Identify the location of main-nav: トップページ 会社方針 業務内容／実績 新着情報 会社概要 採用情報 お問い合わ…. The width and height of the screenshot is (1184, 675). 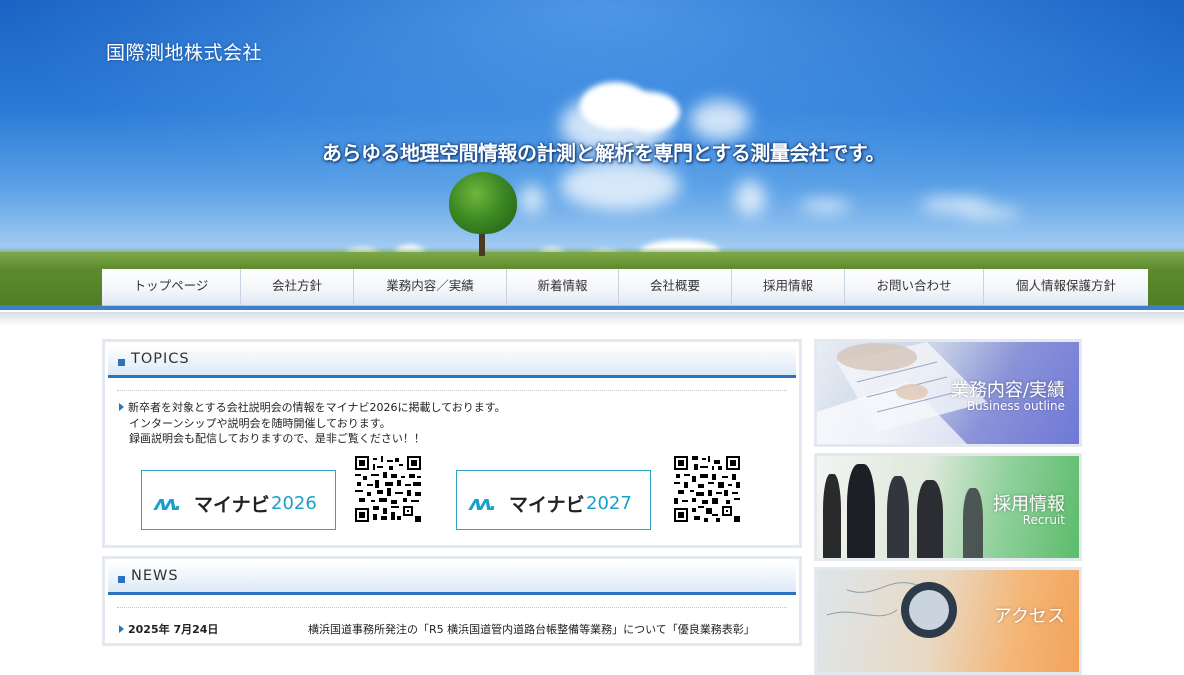
(625, 287).